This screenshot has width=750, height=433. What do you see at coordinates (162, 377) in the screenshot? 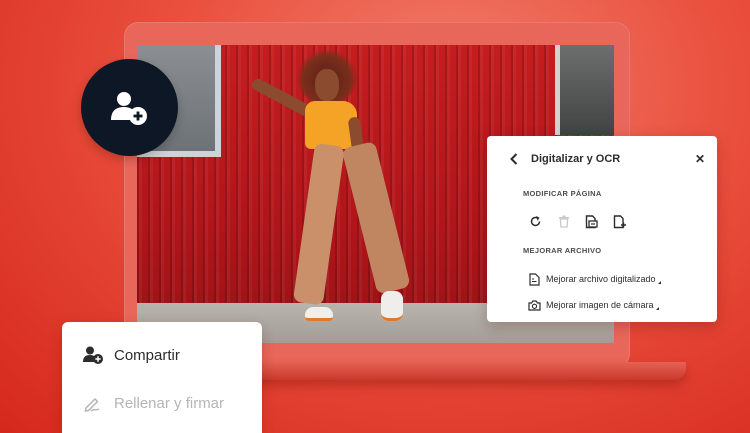
I see `action-menu: Compartir Rellenar y firmar` at bounding box center [162, 377].